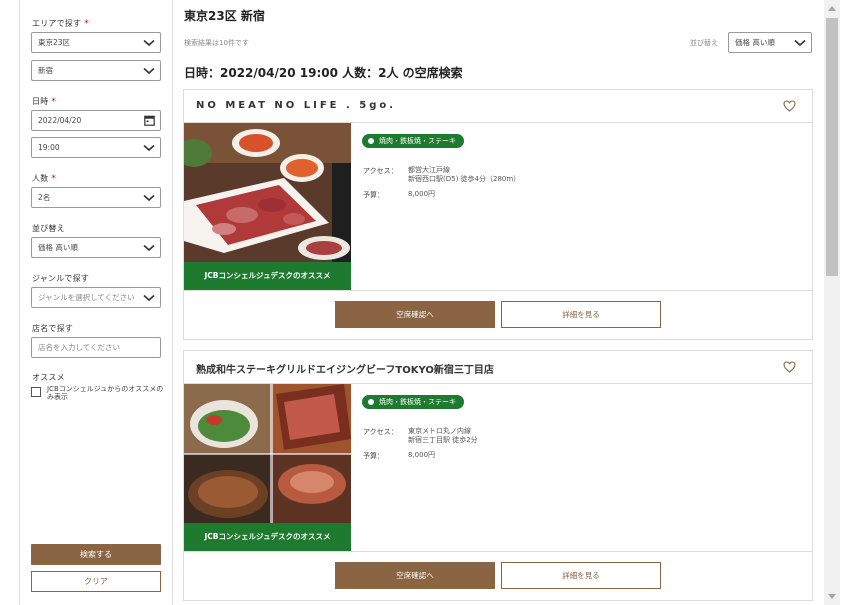 Image resolution: width=846 pixels, height=605 pixels. Describe the element at coordinates (54, 42) in the screenshot. I see `area-select-value: 東京23区` at that location.